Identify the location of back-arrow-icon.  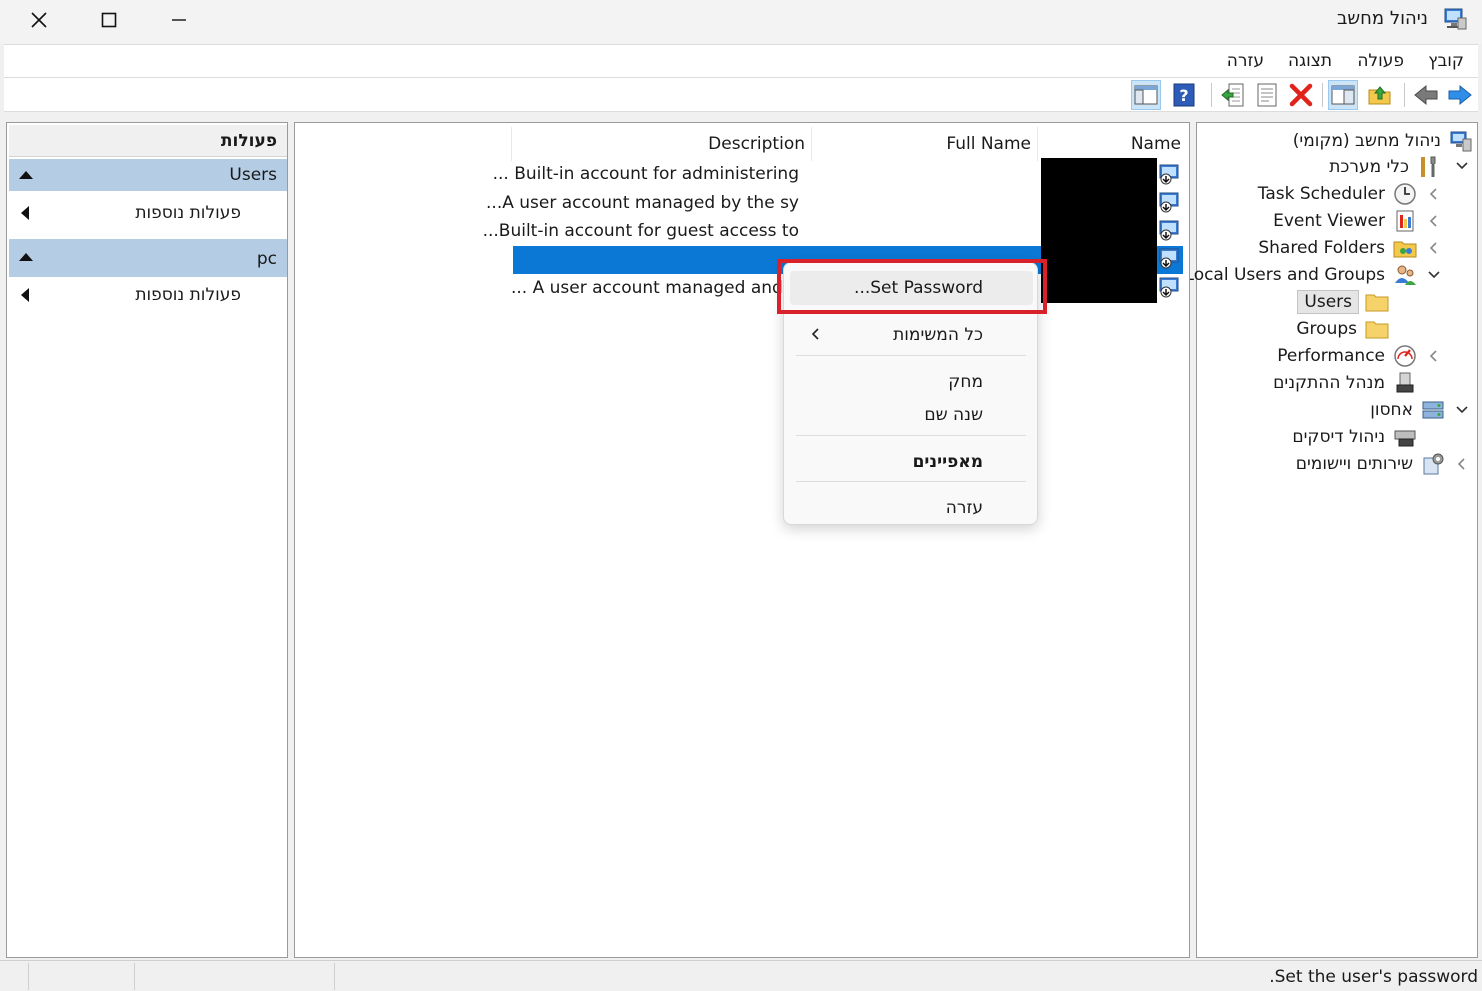
(1426, 95).